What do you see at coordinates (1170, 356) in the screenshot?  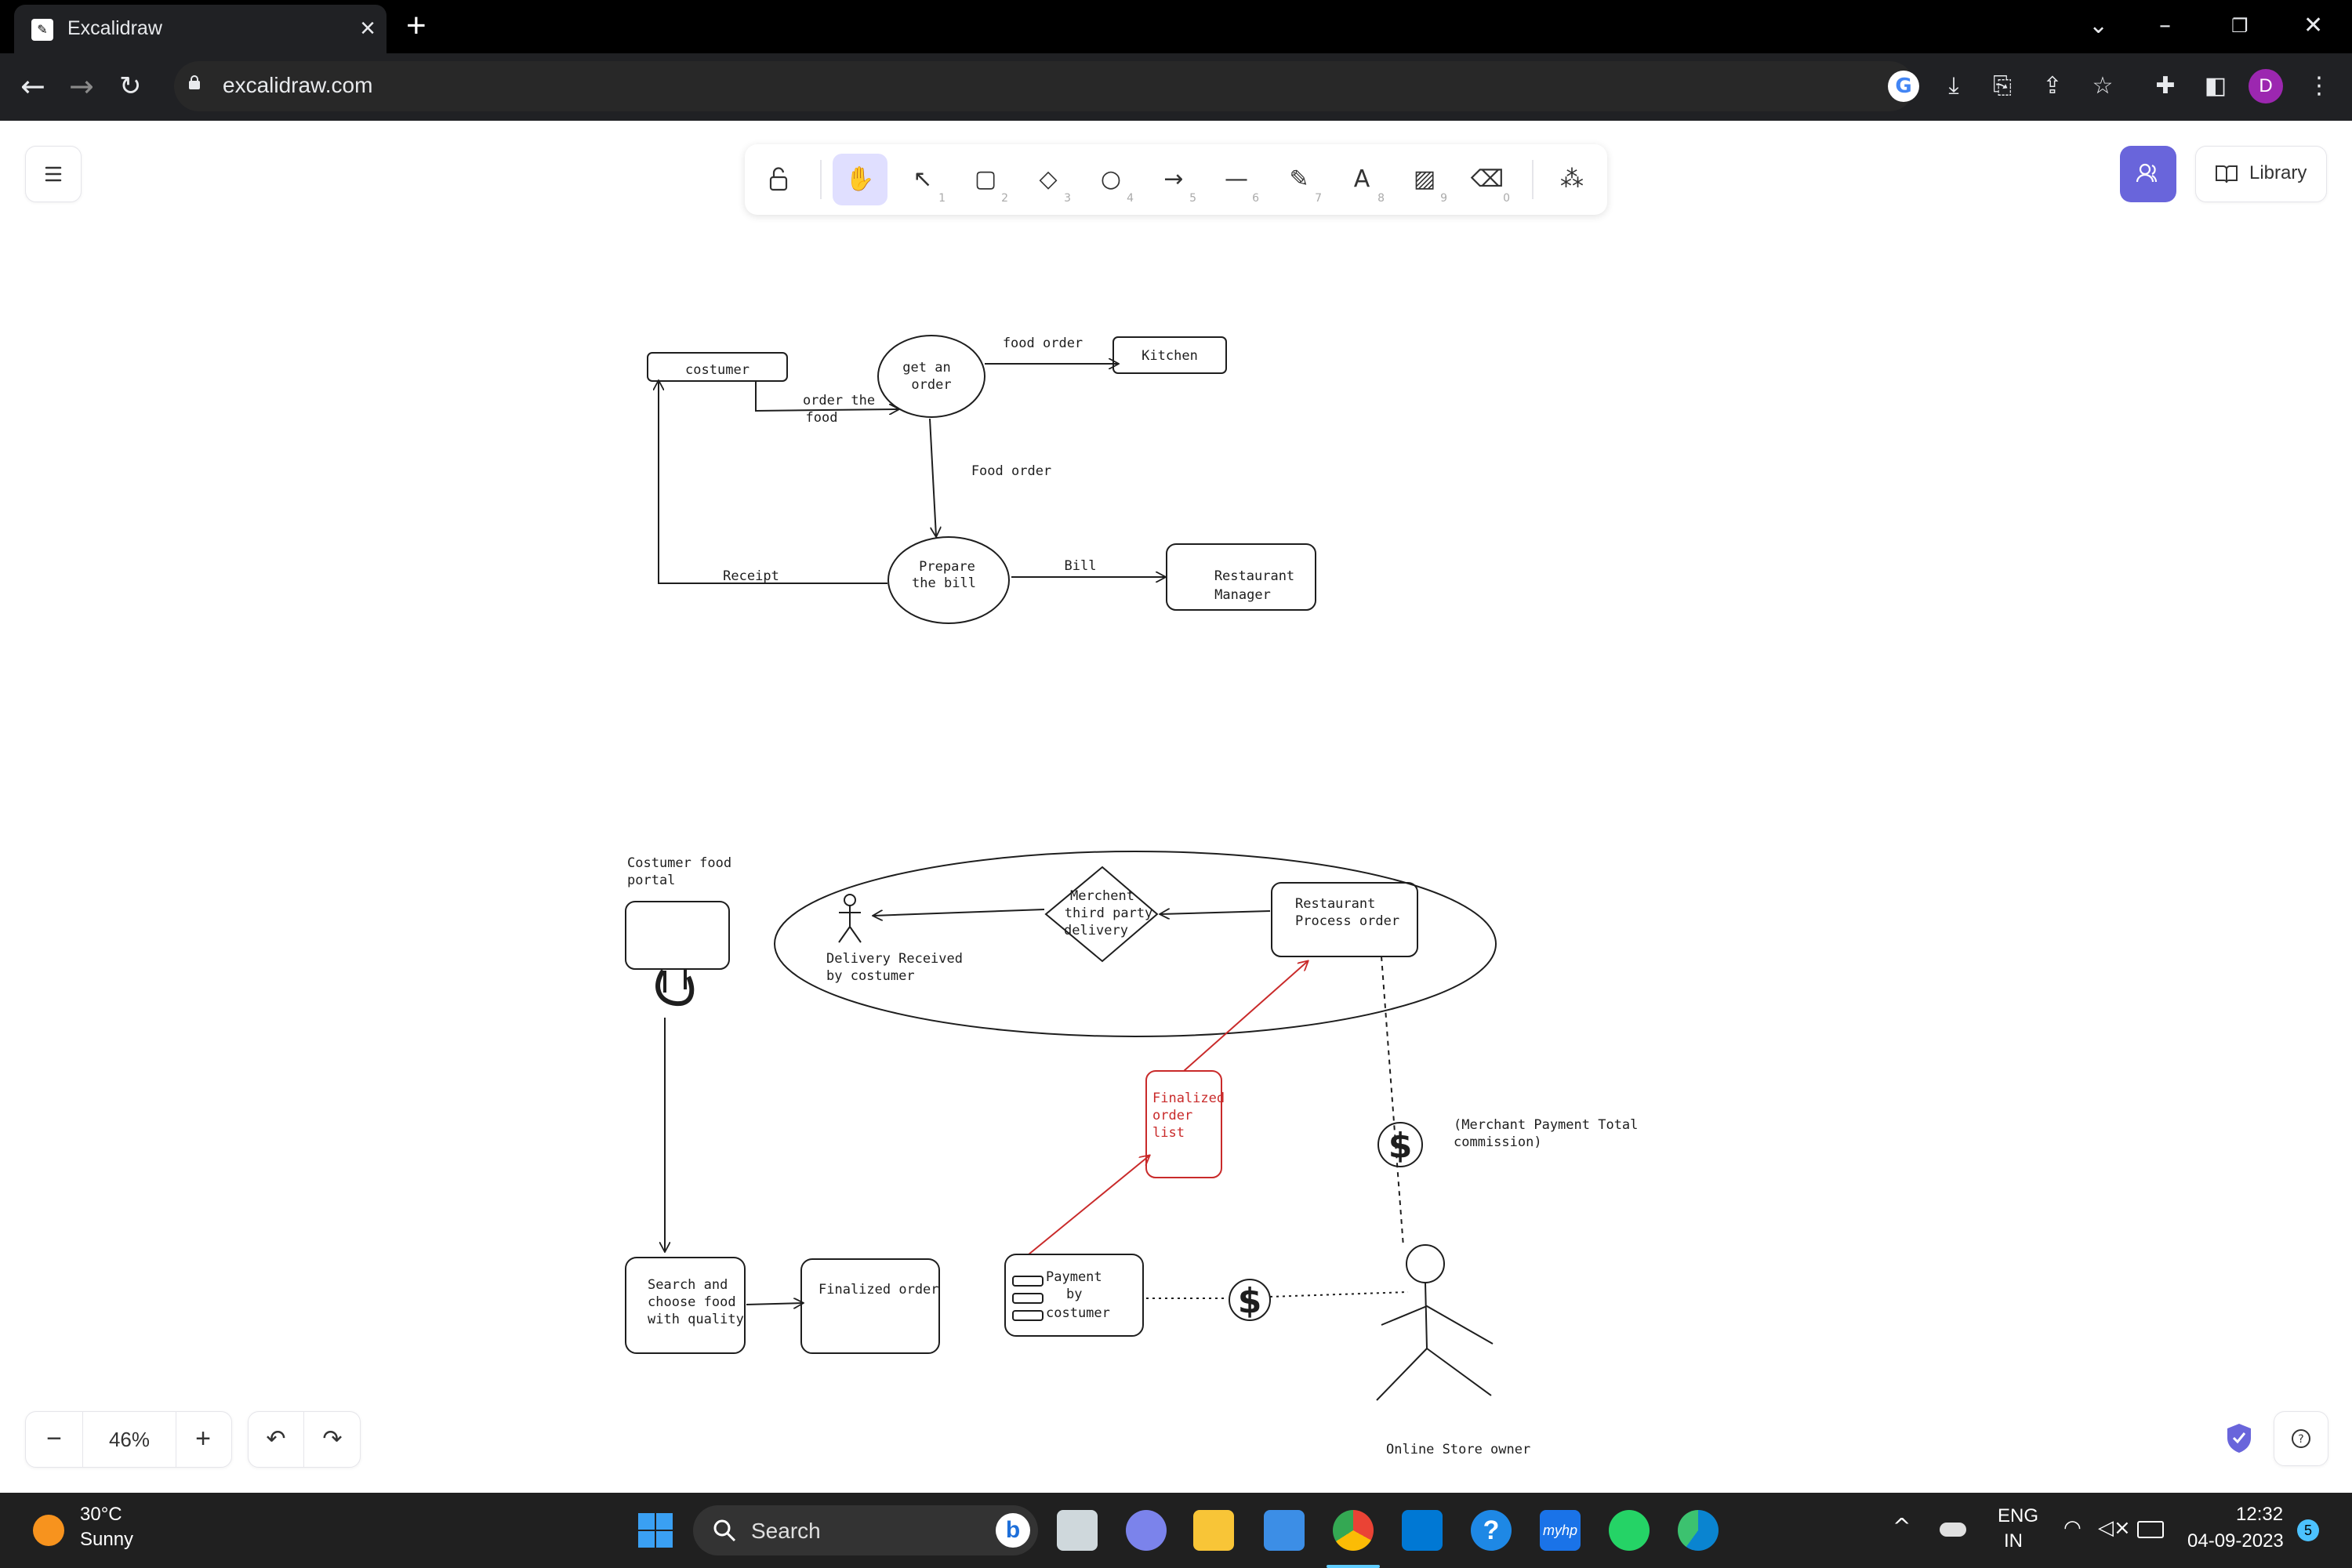 I see `kitchen-label: Kitchen` at bounding box center [1170, 356].